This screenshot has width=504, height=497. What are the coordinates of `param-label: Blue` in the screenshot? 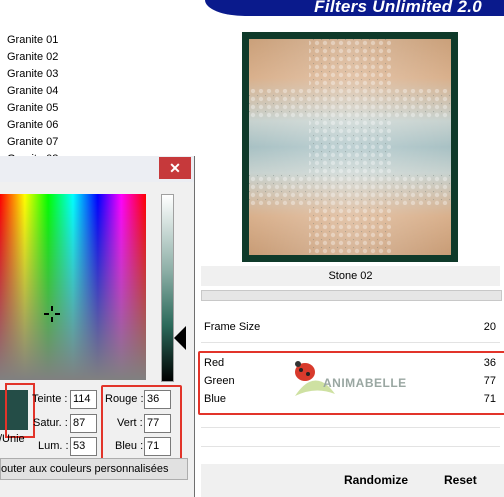 It's located at (215, 399).